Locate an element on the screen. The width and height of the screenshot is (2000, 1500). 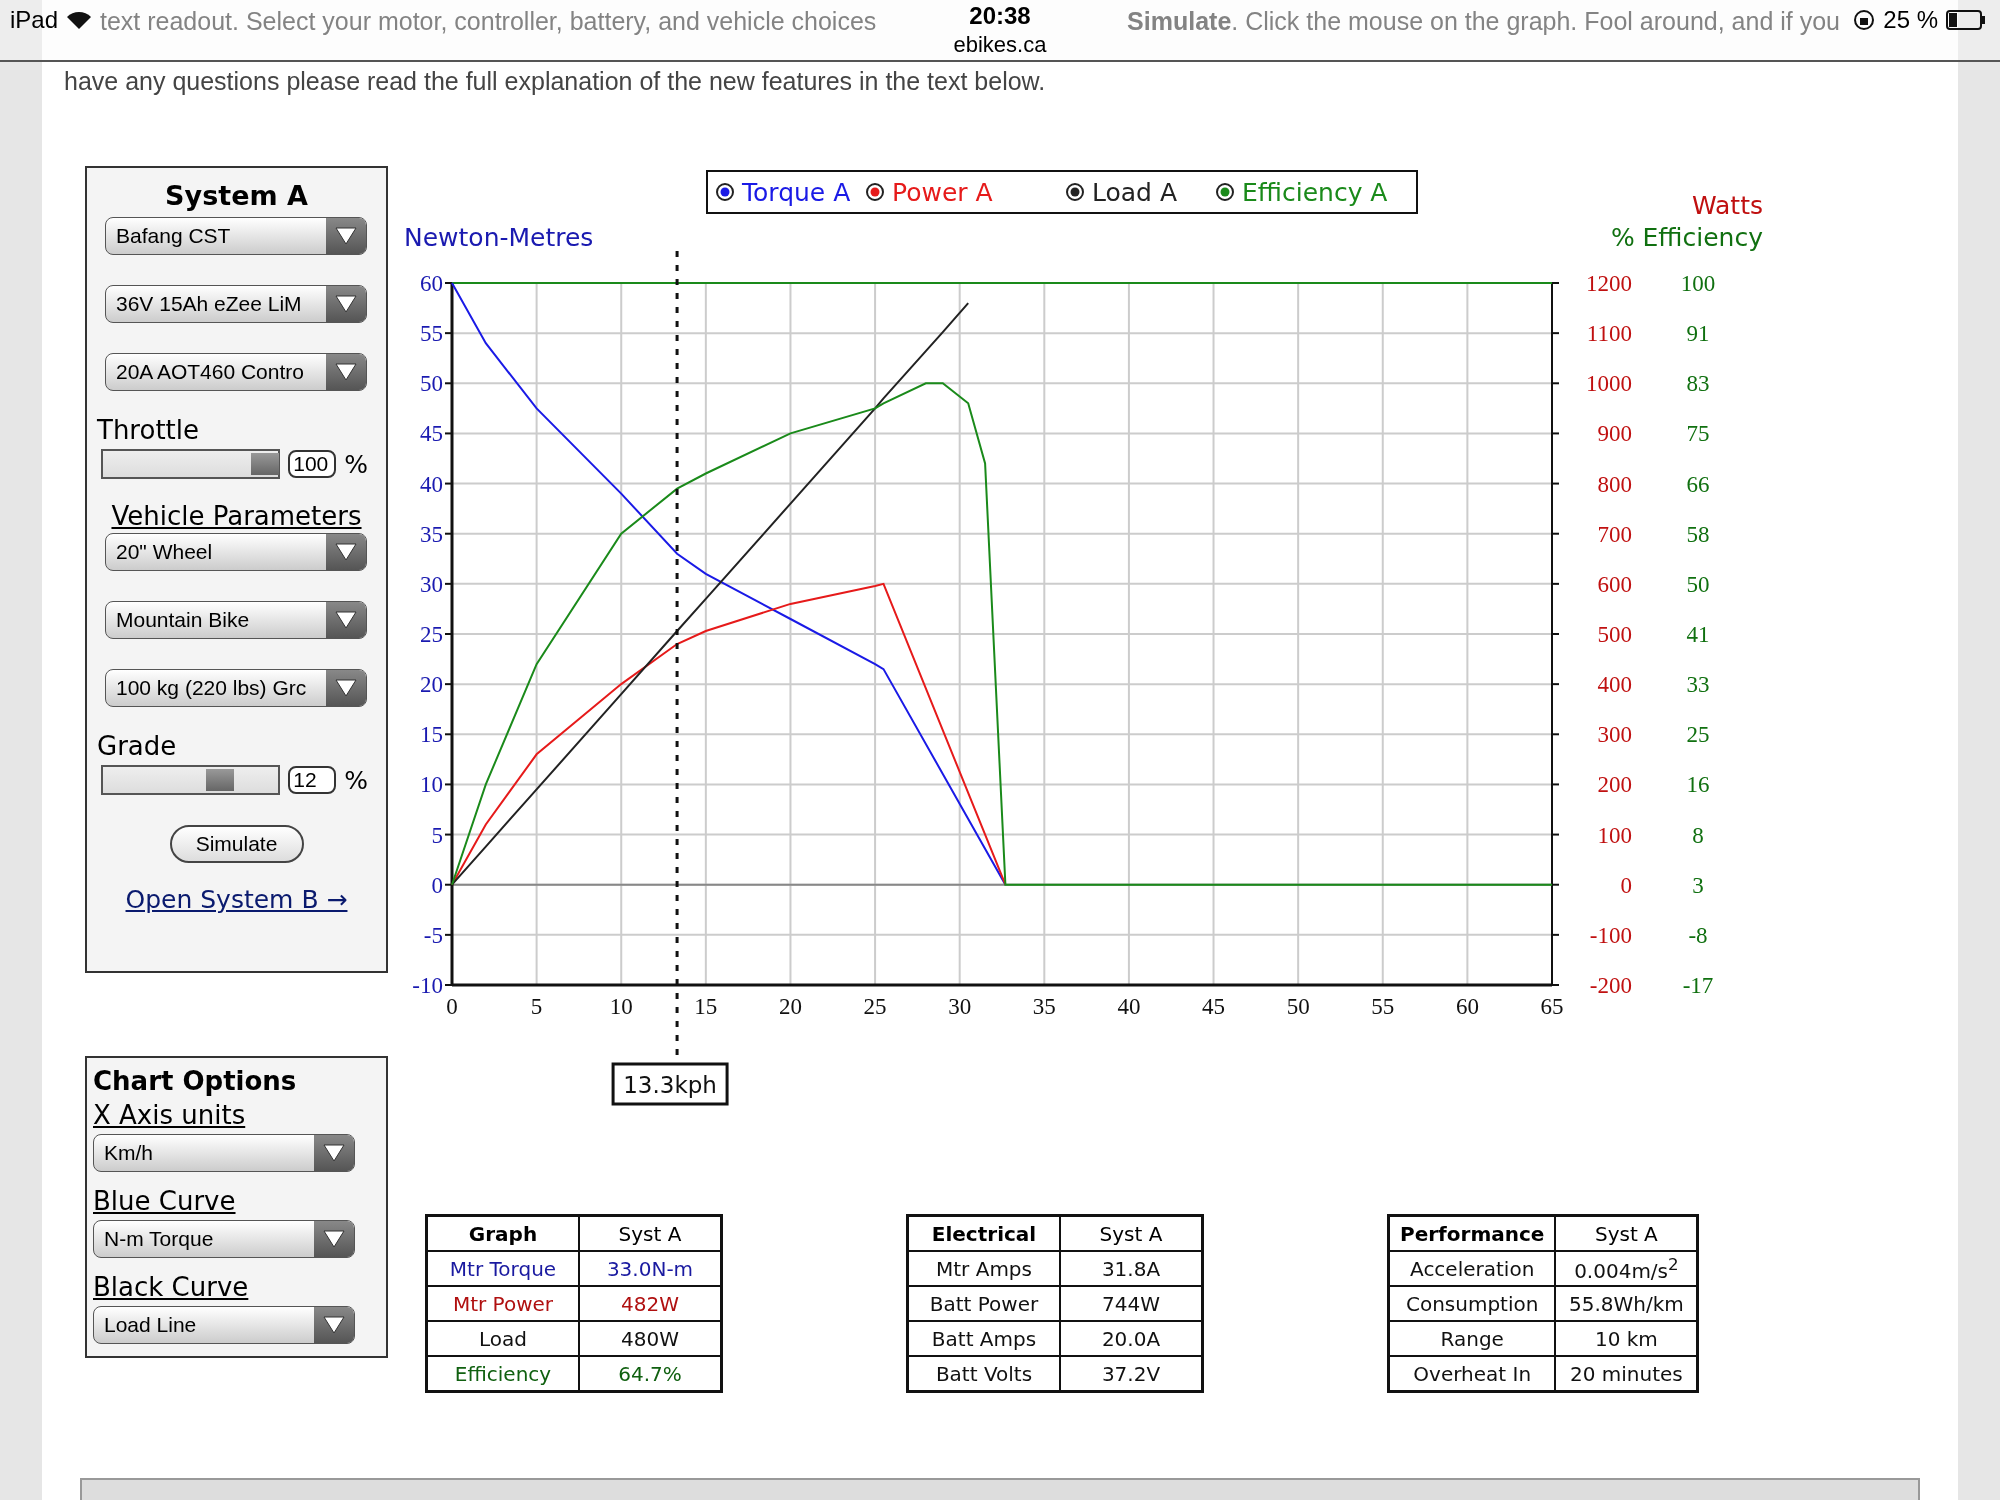
tick-label: 66 is located at coordinates (1698, 484).